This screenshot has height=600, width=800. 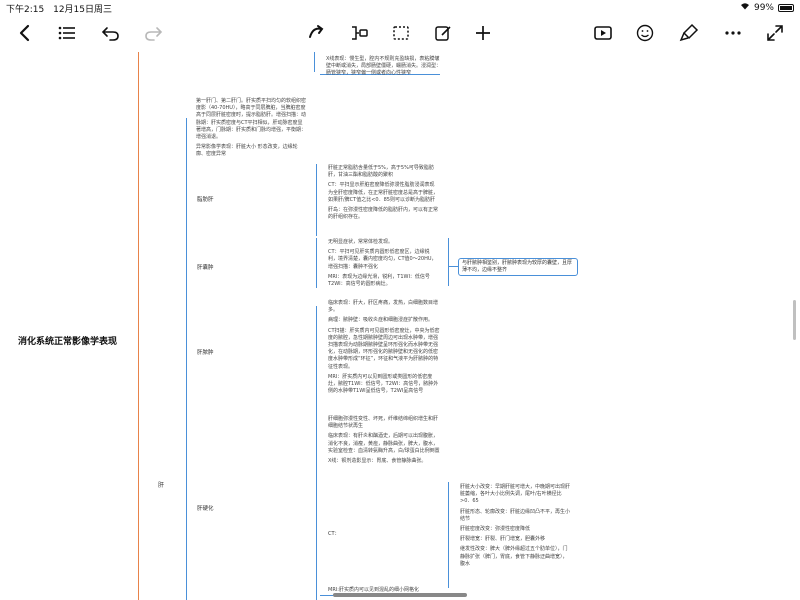 I want to click on toolbar, so click(x=400, y=33).